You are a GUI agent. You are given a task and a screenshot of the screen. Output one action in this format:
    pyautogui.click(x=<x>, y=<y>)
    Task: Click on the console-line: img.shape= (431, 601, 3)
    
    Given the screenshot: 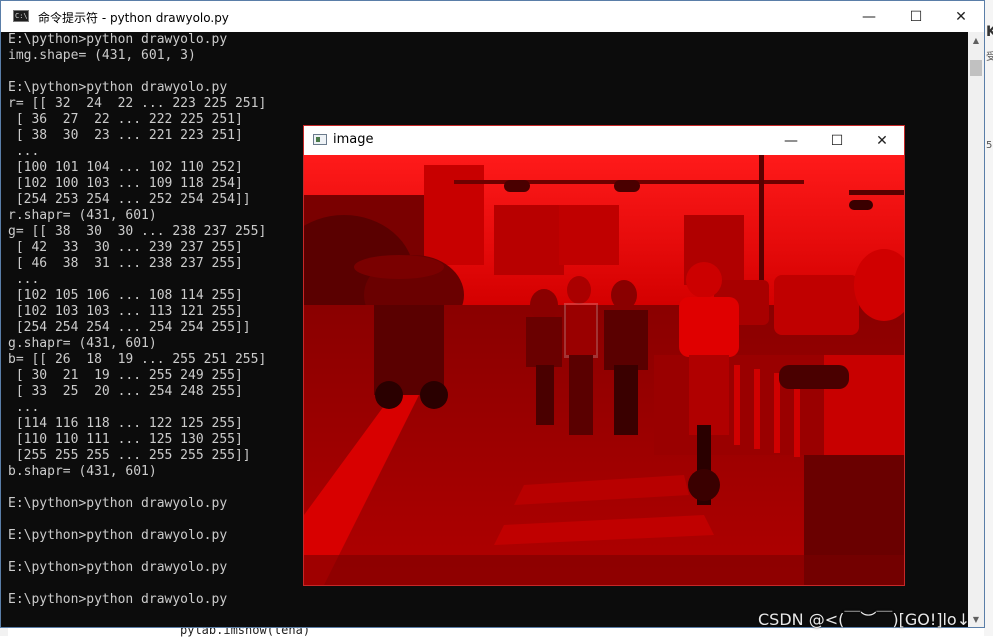 What is the action you would take?
    pyautogui.click(x=102, y=55)
    